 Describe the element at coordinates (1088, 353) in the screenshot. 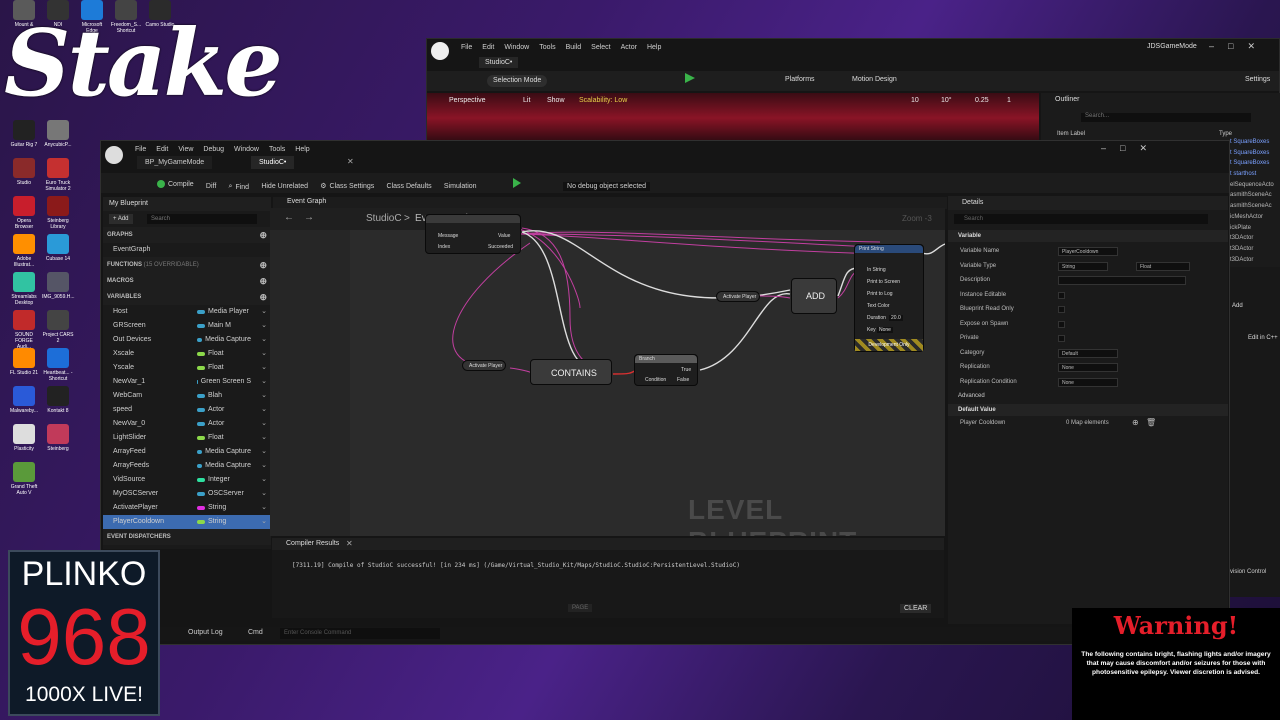

I see `dropdown: Default` at that location.